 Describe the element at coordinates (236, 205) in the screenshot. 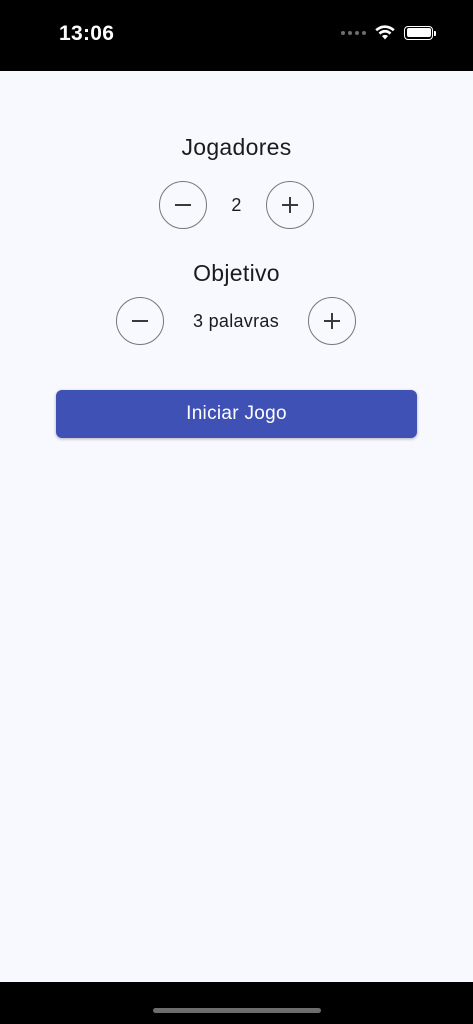

I see `players-value: 2` at that location.